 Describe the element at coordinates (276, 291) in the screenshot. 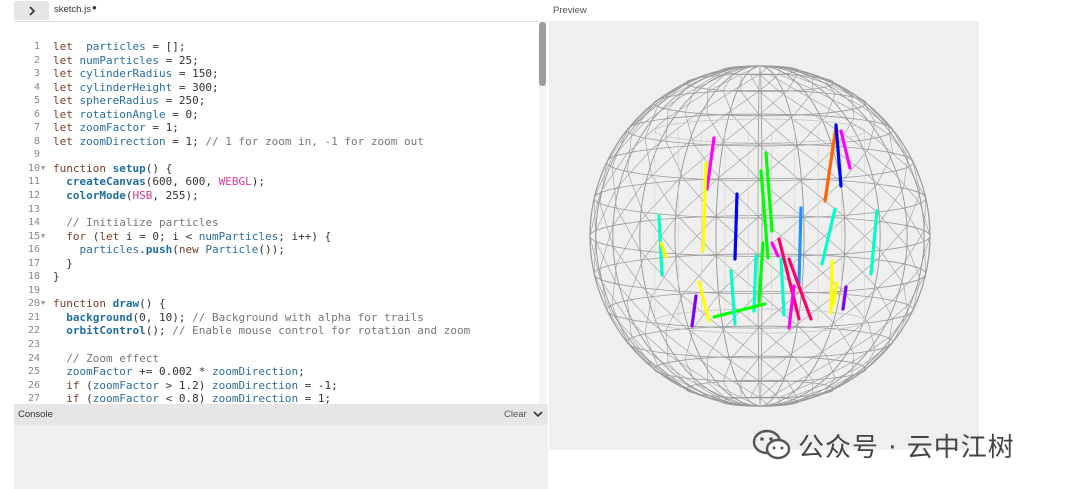

I see `code-line: 19` at that location.